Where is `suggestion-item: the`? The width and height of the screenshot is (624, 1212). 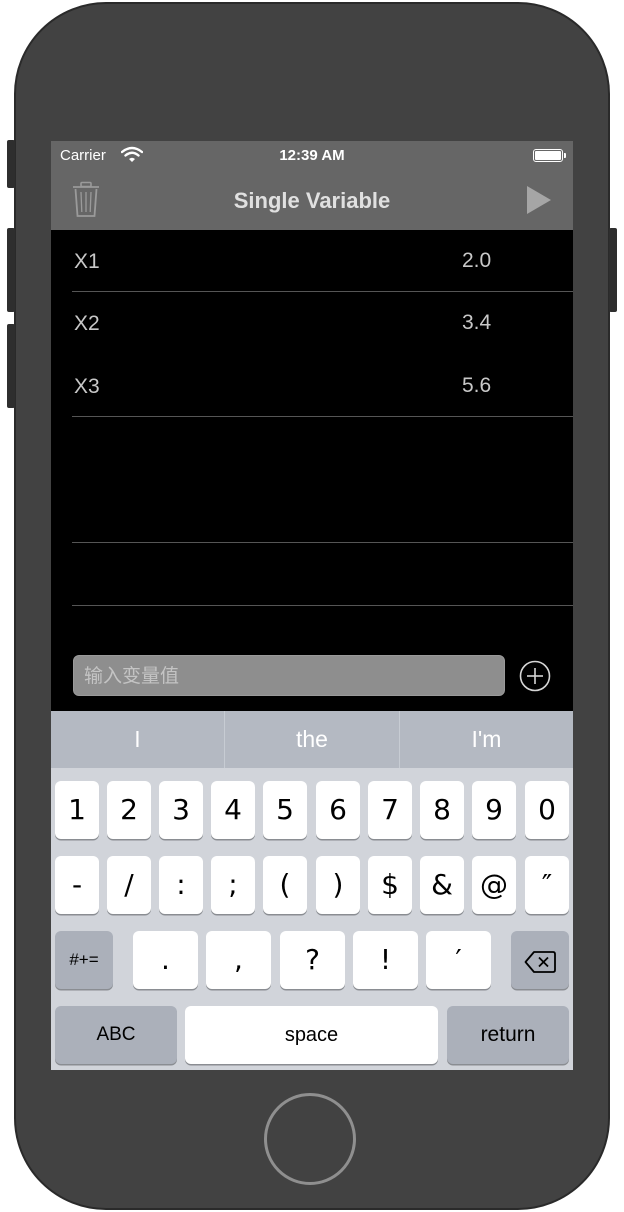
suggestion-item: the is located at coordinates (312, 739).